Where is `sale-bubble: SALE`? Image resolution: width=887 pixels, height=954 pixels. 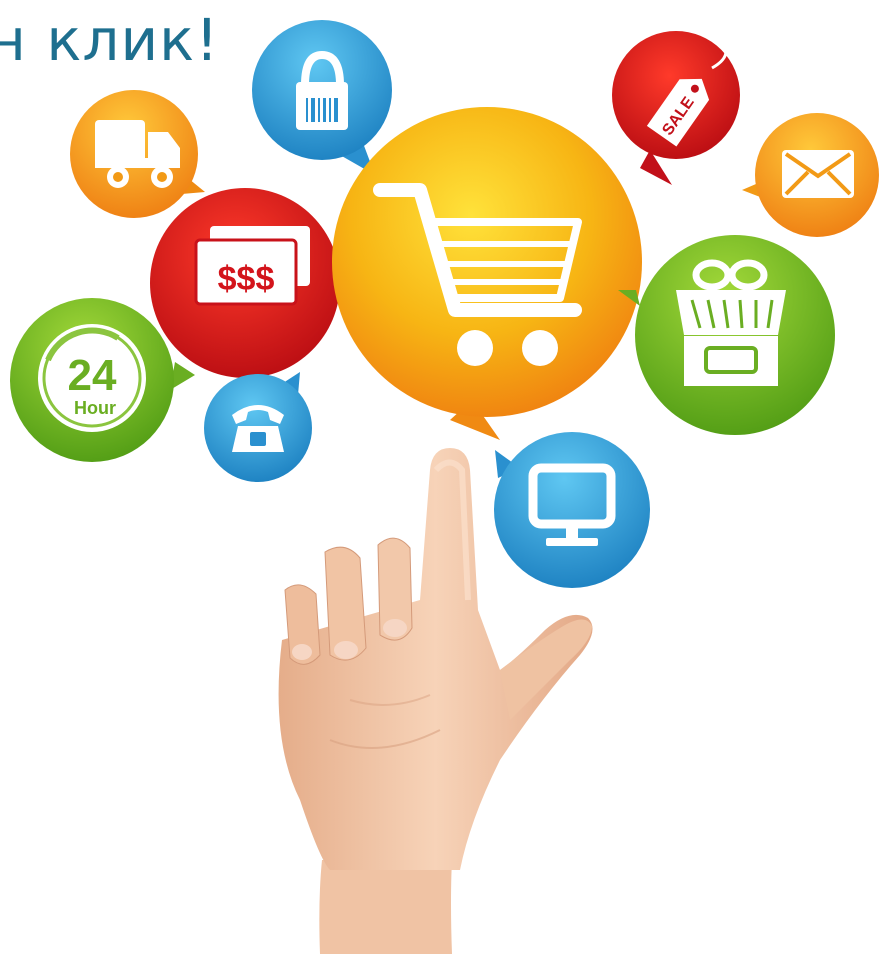
sale-bubble: SALE is located at coordinates (676, 108).